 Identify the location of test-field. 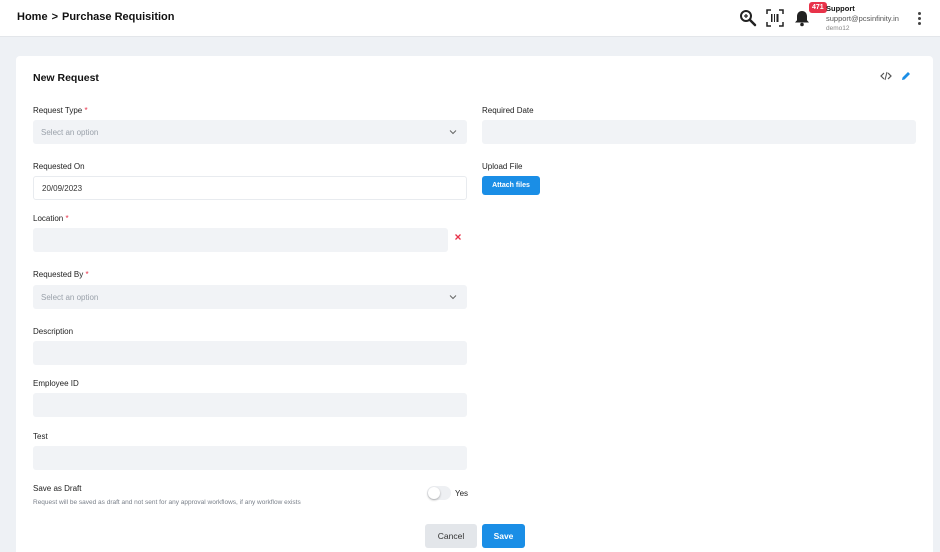
(250, 458).